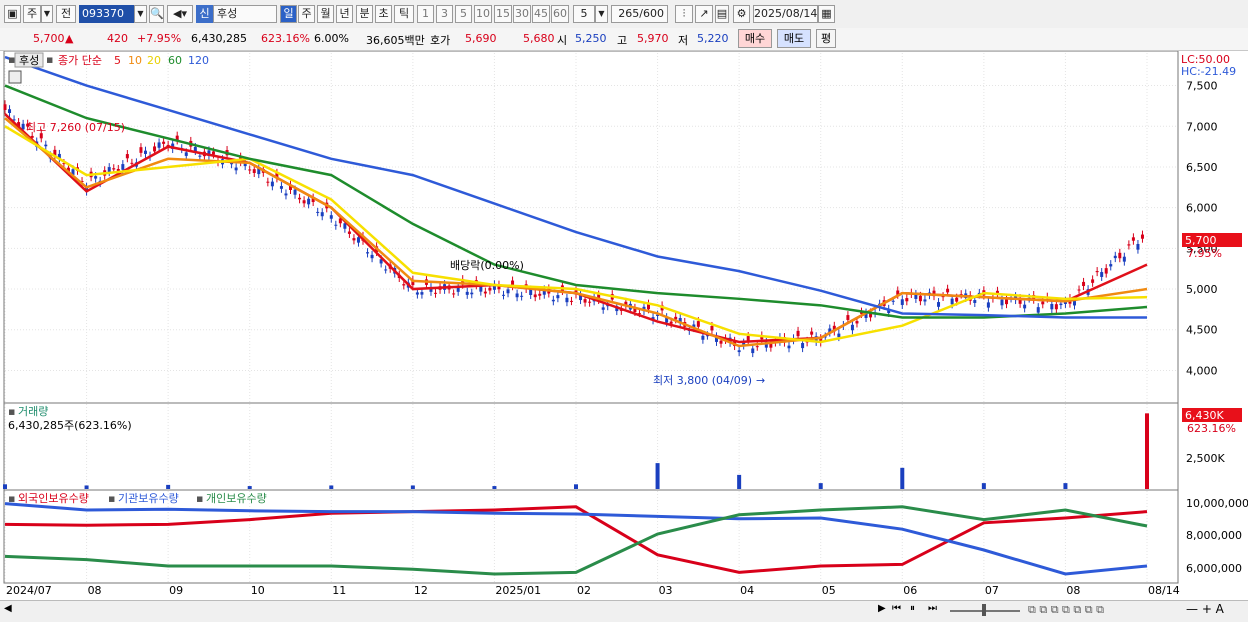  What do you see at coordinates (1205, 609) in the screenshot?
I see `zoom-controls: — + A` at bounding box center [1205, 609].